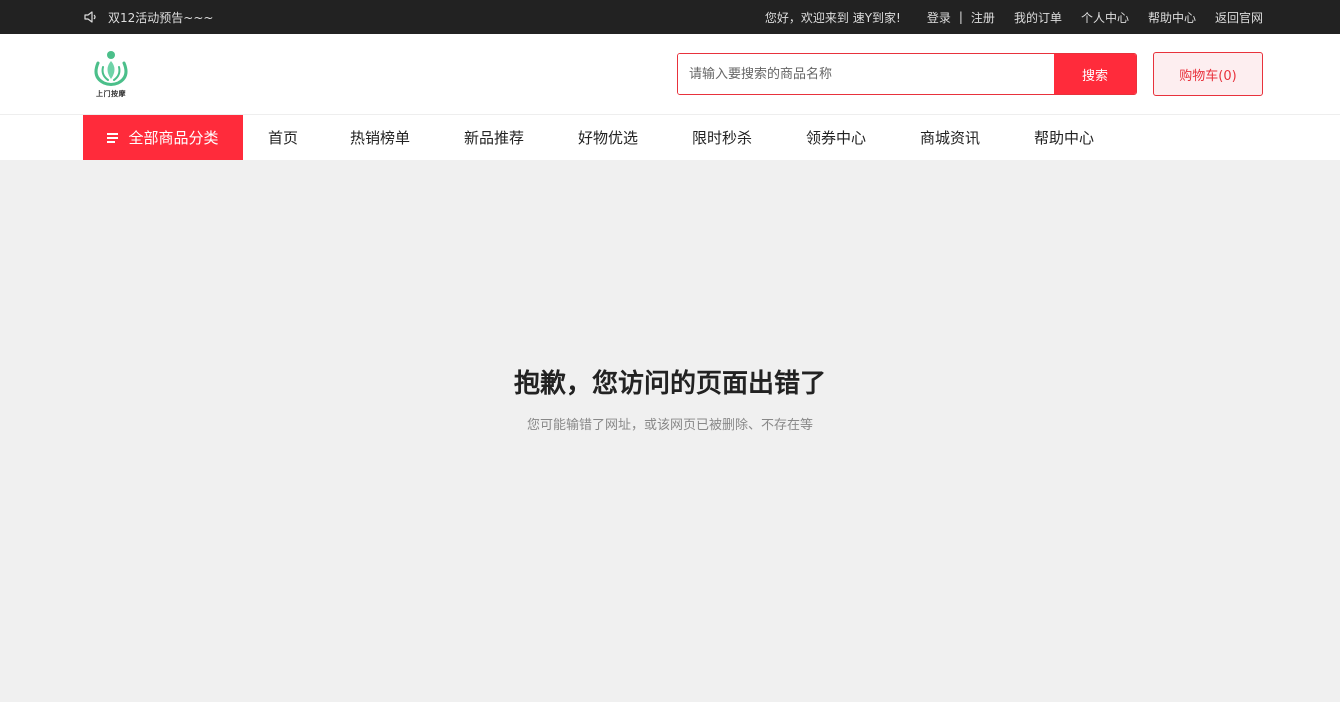 The image size is (1340, 702). Describe the element at coordinates (111, 94) in the screenshot. I see `logo-text: 上门按摩` at that location.